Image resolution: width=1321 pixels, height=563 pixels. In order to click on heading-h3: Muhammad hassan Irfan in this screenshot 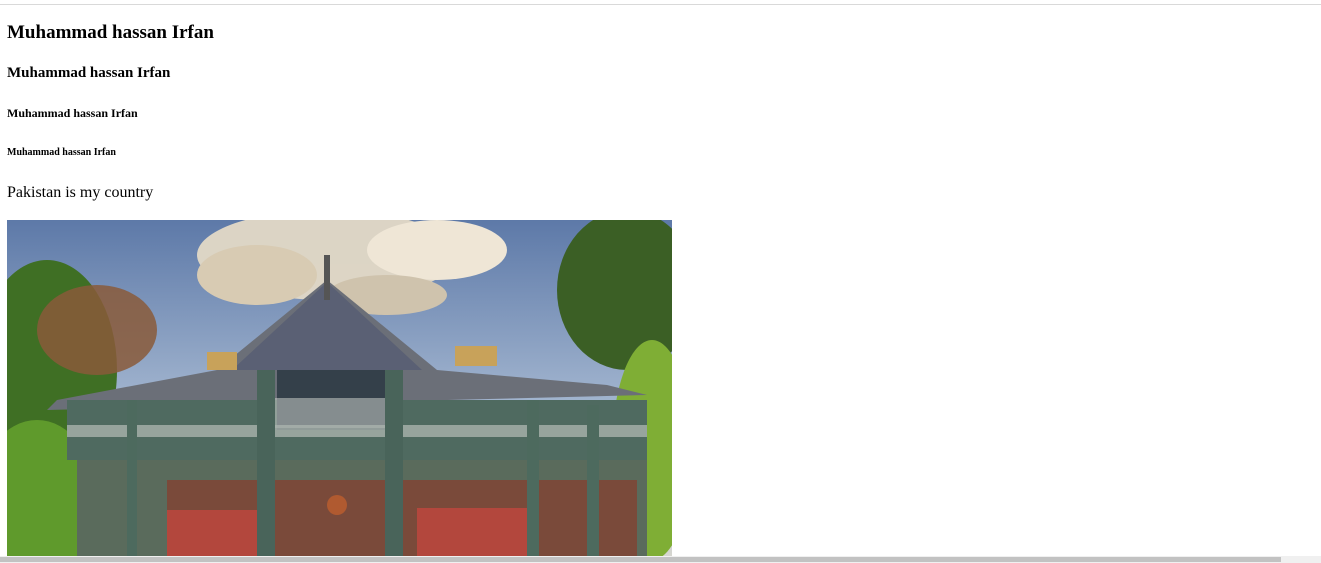, I will do `click(72, 113)`.